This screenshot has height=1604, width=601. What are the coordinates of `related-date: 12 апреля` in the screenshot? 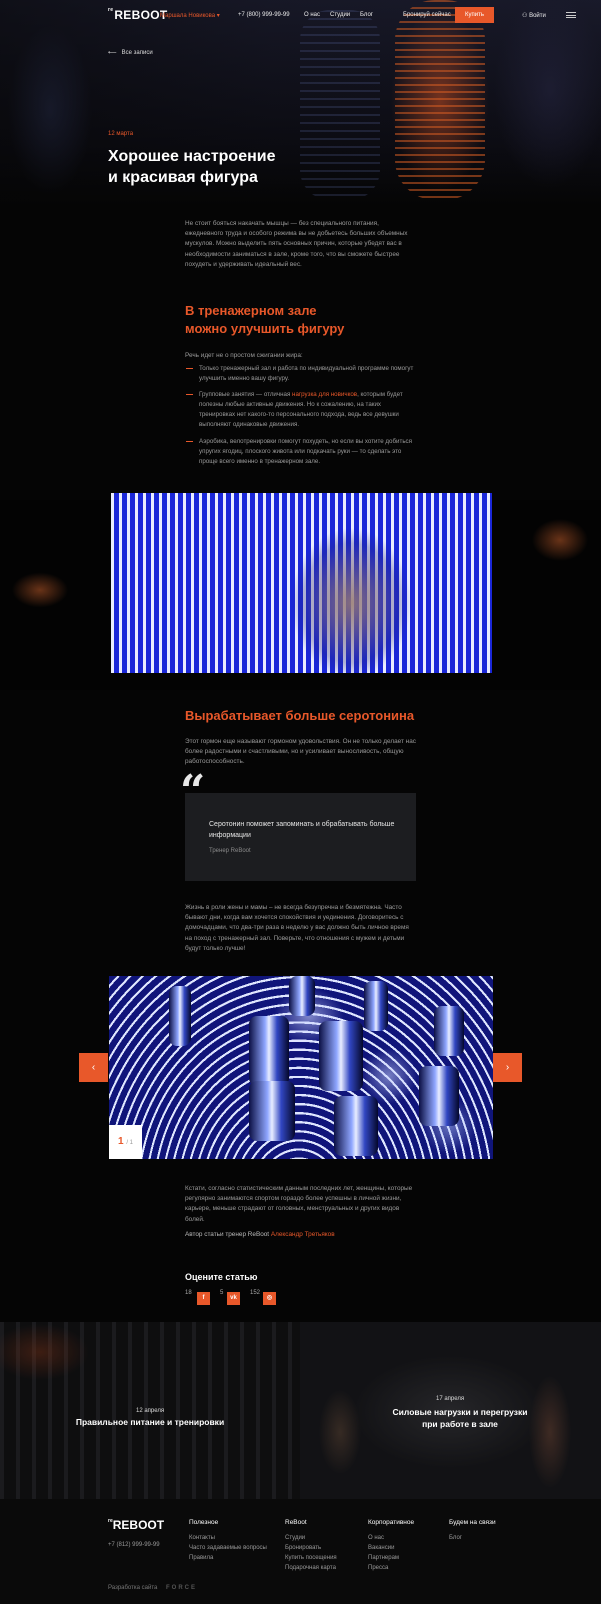 It's located at (150, 1411).